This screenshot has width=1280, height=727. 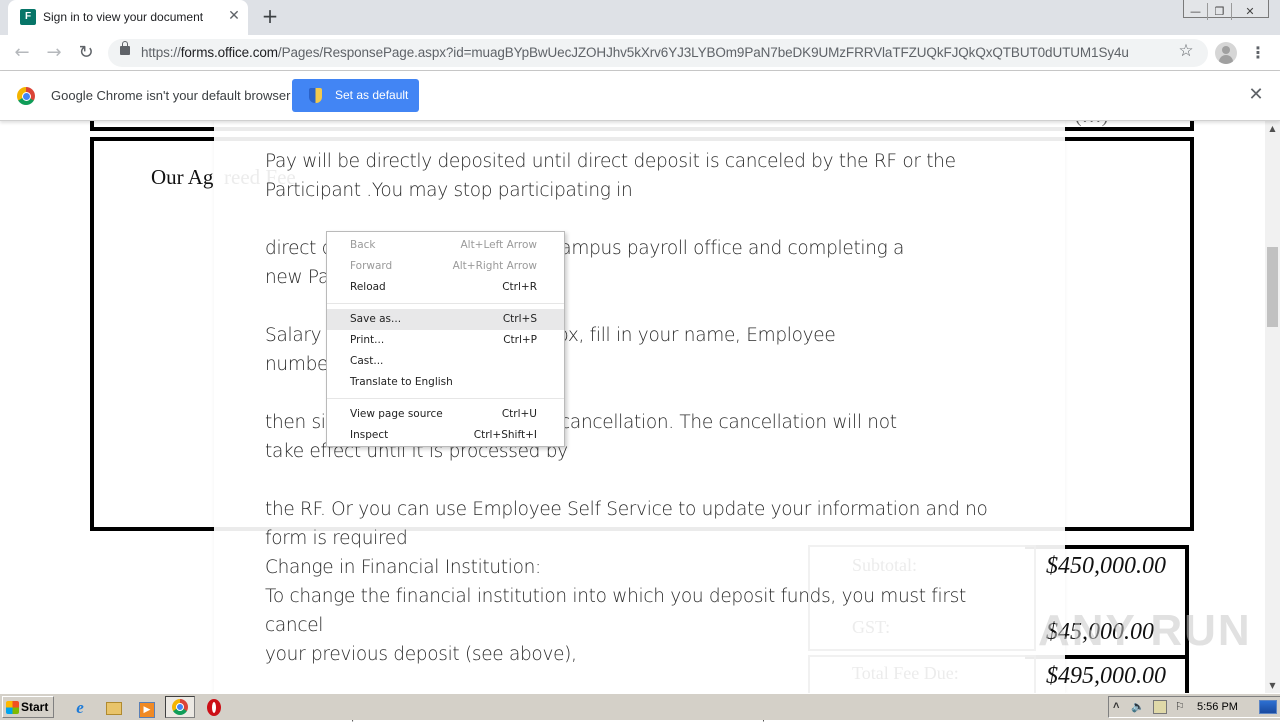 What do you see at coordinates (22, 53) in the screenshot?
I see `back-button: ←` at bounding box center [22, 53].